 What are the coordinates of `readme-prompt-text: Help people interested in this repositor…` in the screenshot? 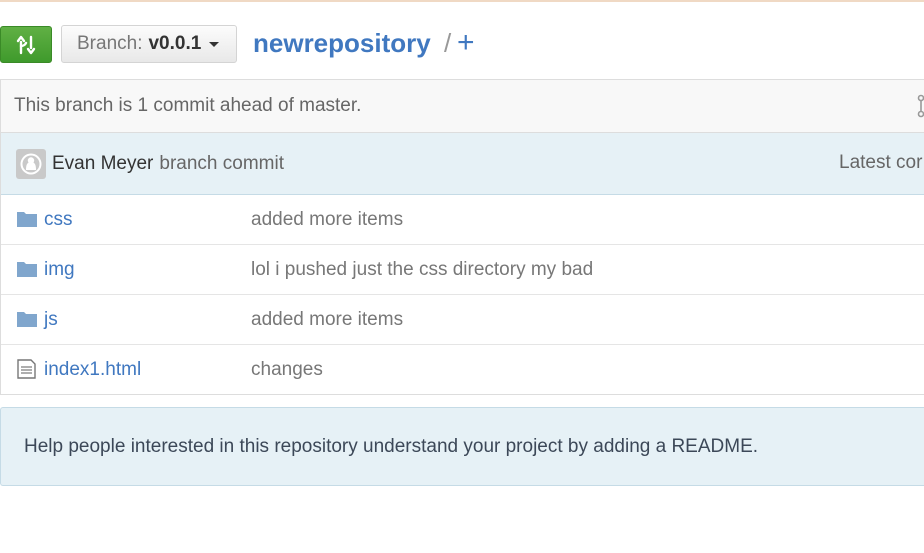 It's located at (391, 446).